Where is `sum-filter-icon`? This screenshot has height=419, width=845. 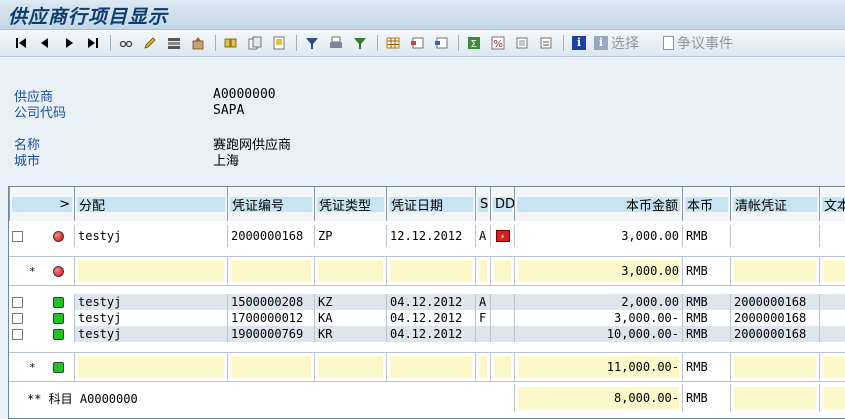 sum-filter-icon is located at coordinates (360, 43).